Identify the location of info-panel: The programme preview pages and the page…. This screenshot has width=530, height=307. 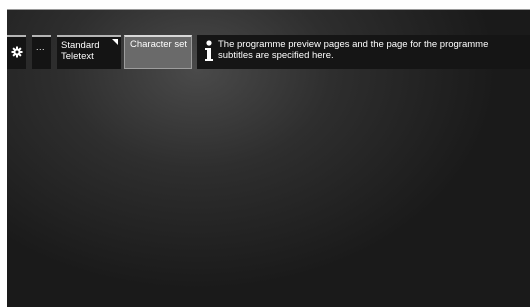
(363, 52).